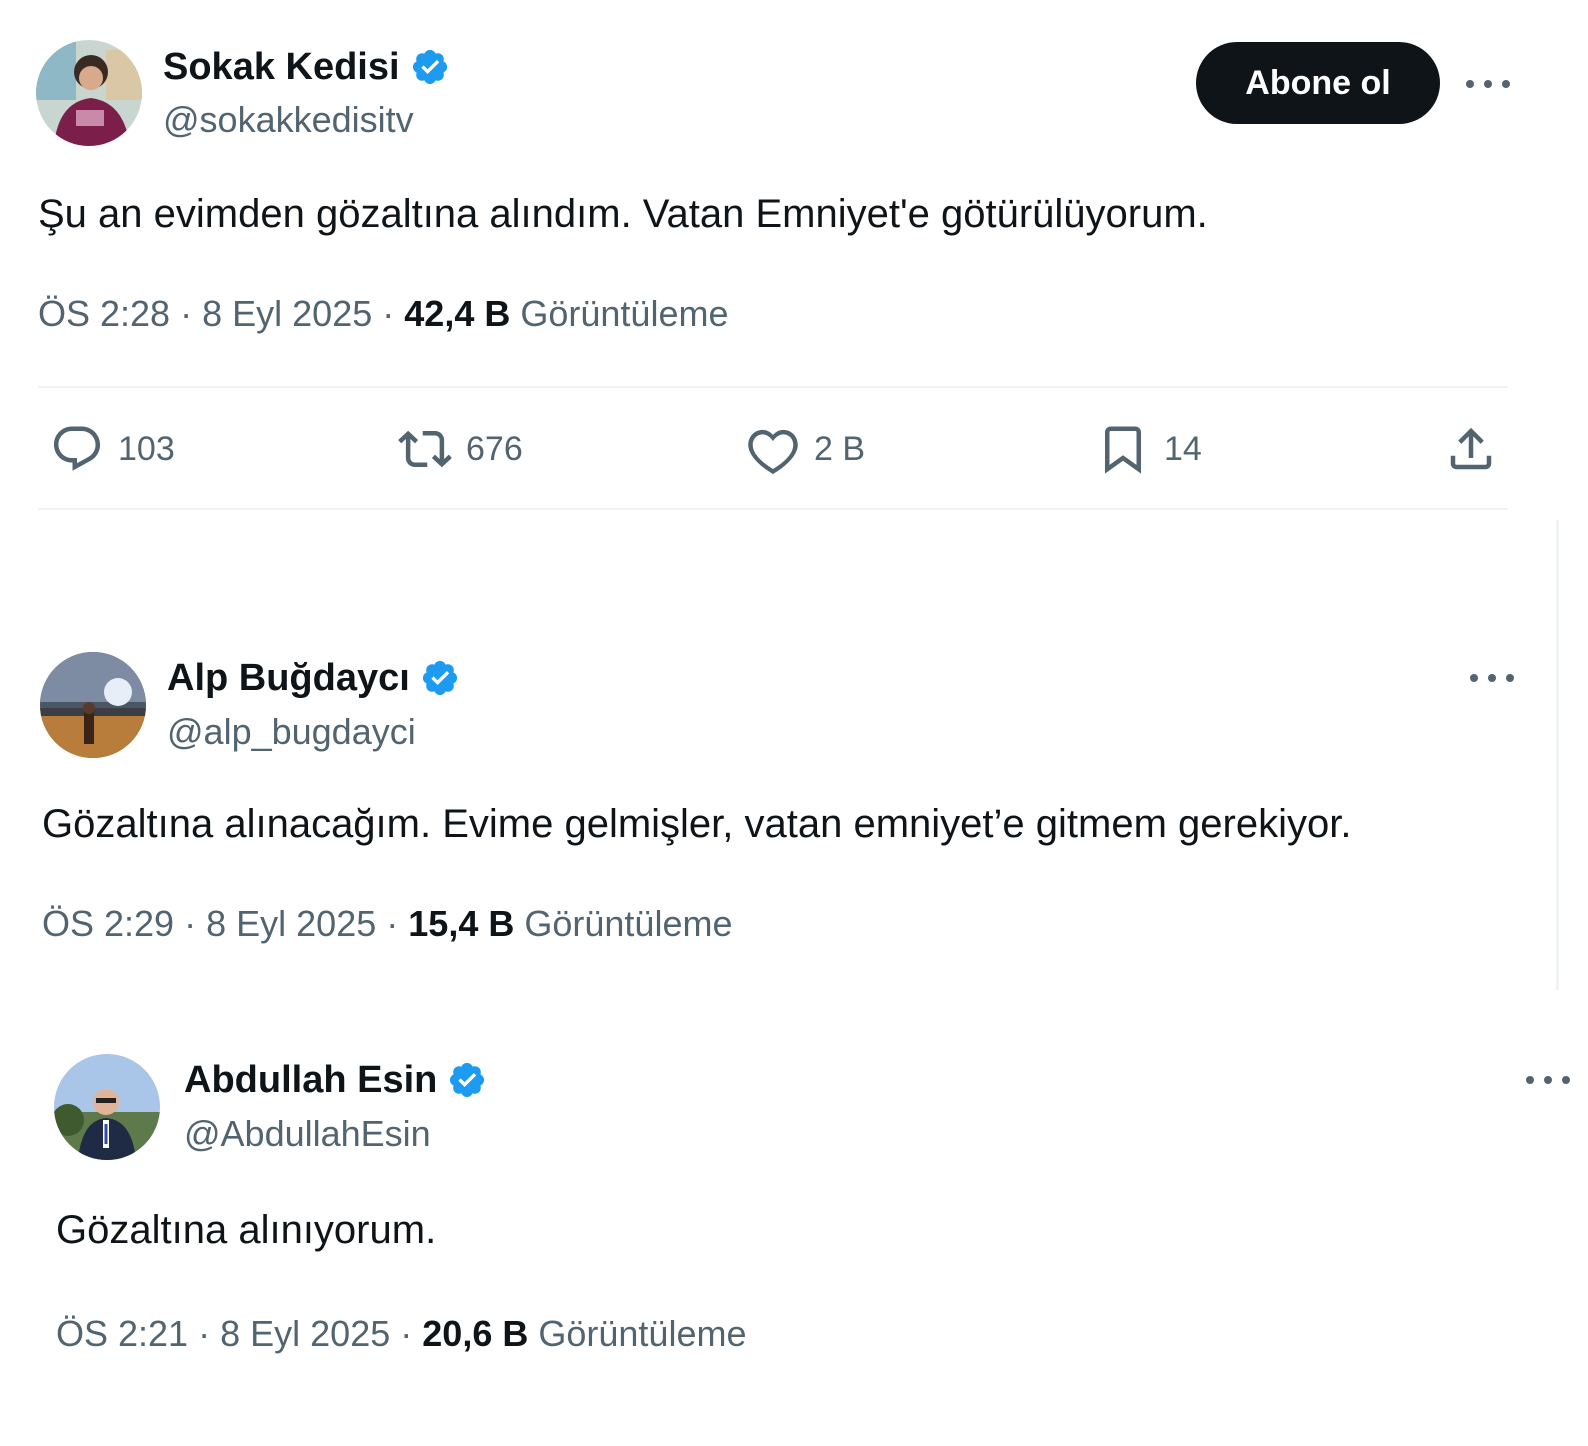 The image size is (1588, 1446). Describe the element at coordinates (805, 449) in the screenshot. I see `like-button: 2 B` at that location.